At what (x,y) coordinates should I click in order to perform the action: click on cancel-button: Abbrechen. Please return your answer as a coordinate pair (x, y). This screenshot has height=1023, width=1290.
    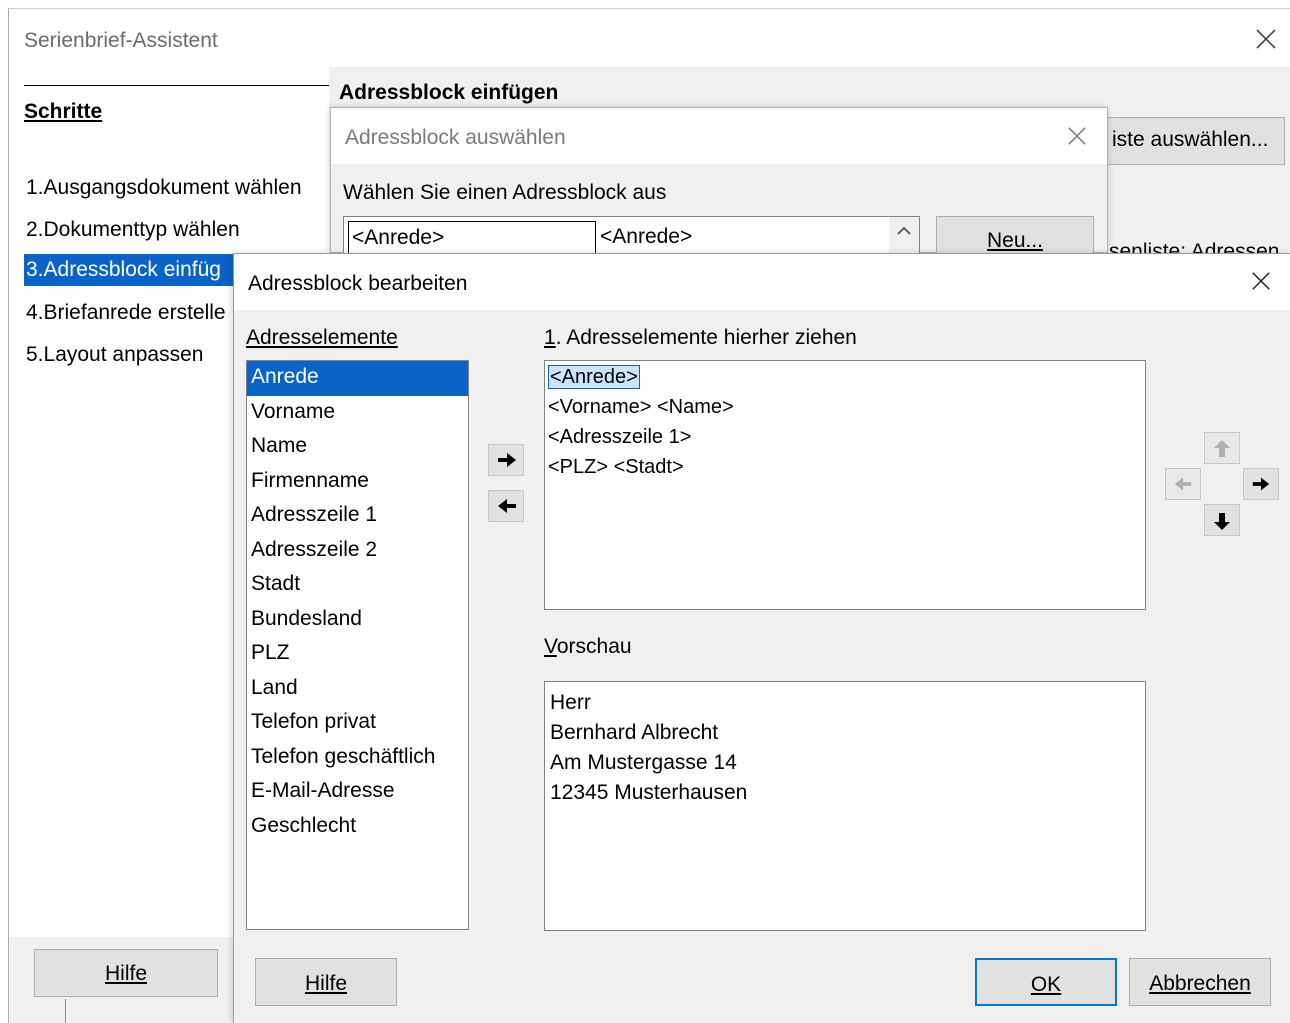
    Looking at the image, I should click on (1200, 982).